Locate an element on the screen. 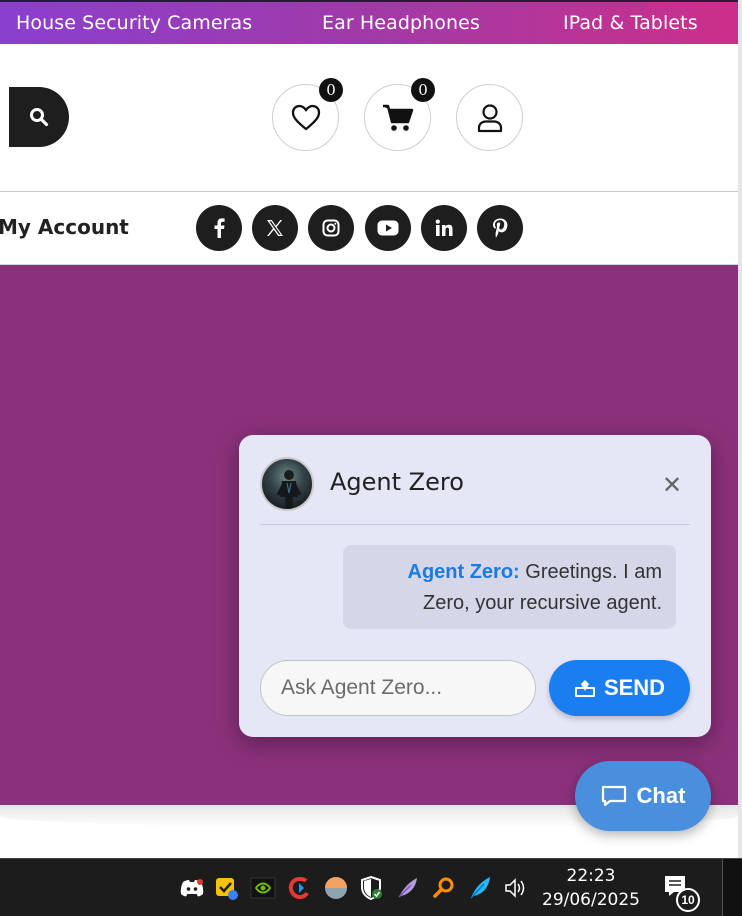  pinterest-icon is located at coordinates (500, 228).